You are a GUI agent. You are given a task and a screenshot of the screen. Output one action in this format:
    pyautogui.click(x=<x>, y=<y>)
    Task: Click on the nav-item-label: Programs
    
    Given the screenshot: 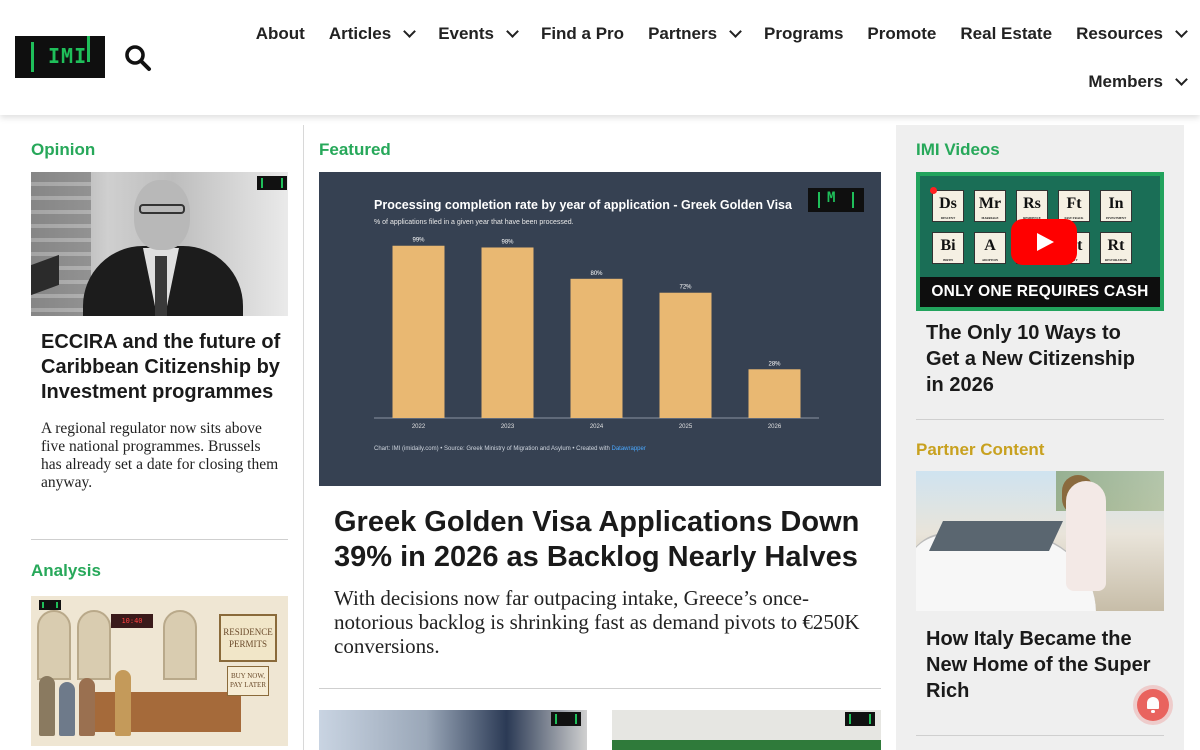 What is the action you would take?
    pyautogui.click(x=804, y=33)
    